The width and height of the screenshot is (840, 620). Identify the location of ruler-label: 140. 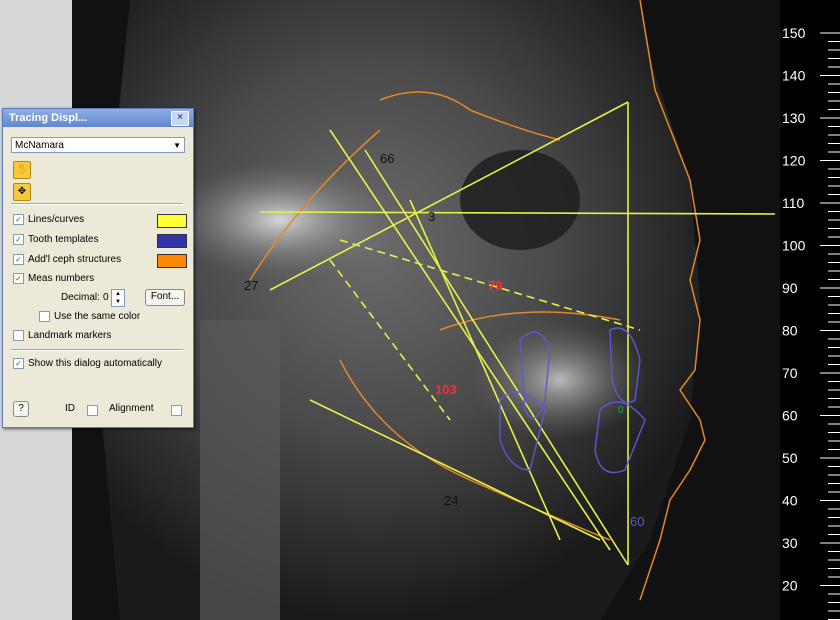
(794, 76).